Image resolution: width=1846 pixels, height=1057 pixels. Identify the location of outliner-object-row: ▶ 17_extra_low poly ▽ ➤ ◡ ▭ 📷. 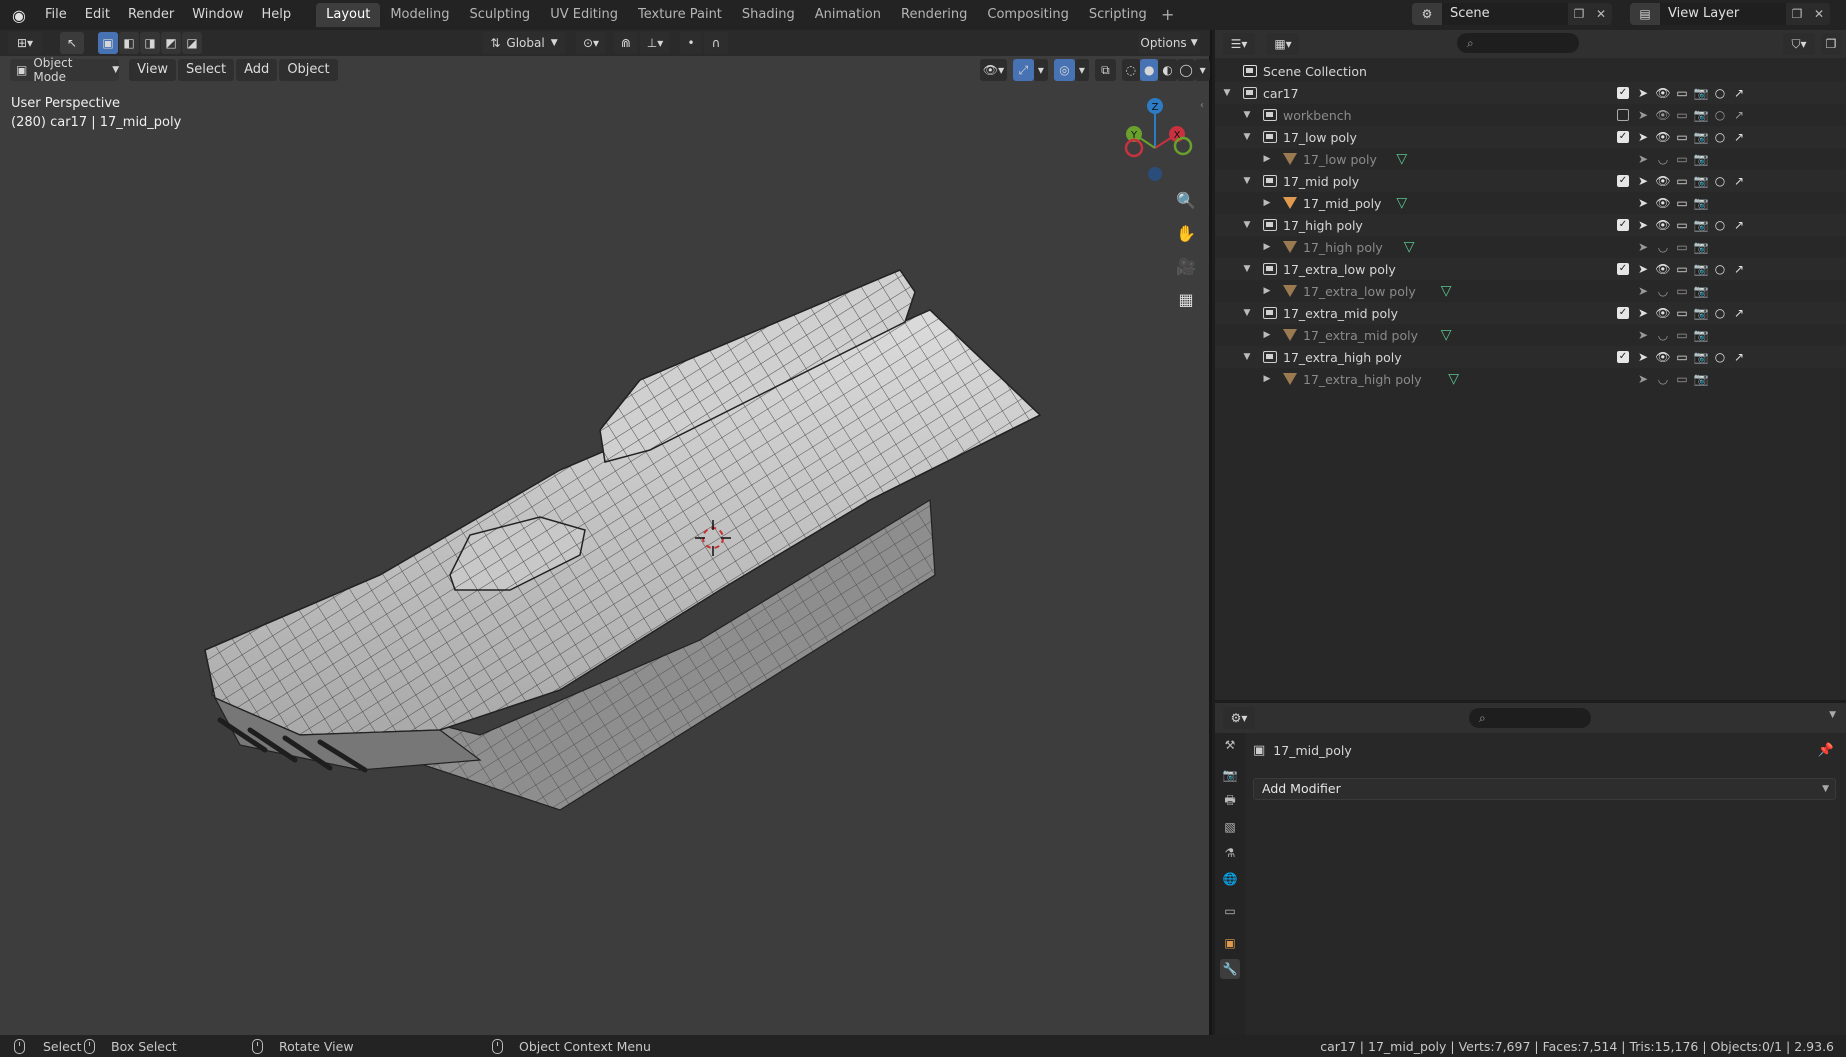
(1530, 291).